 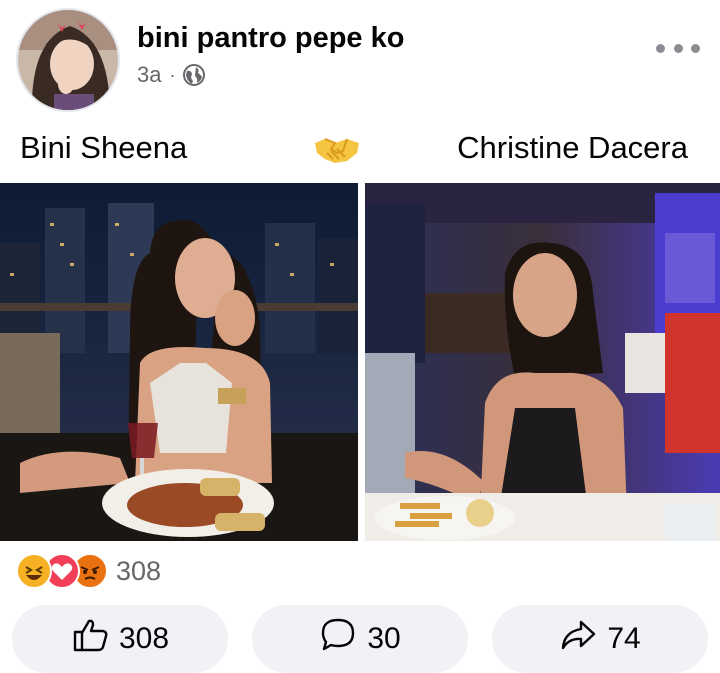 I want to click on post-meta: 3a ·, so click(x=171, y=75).